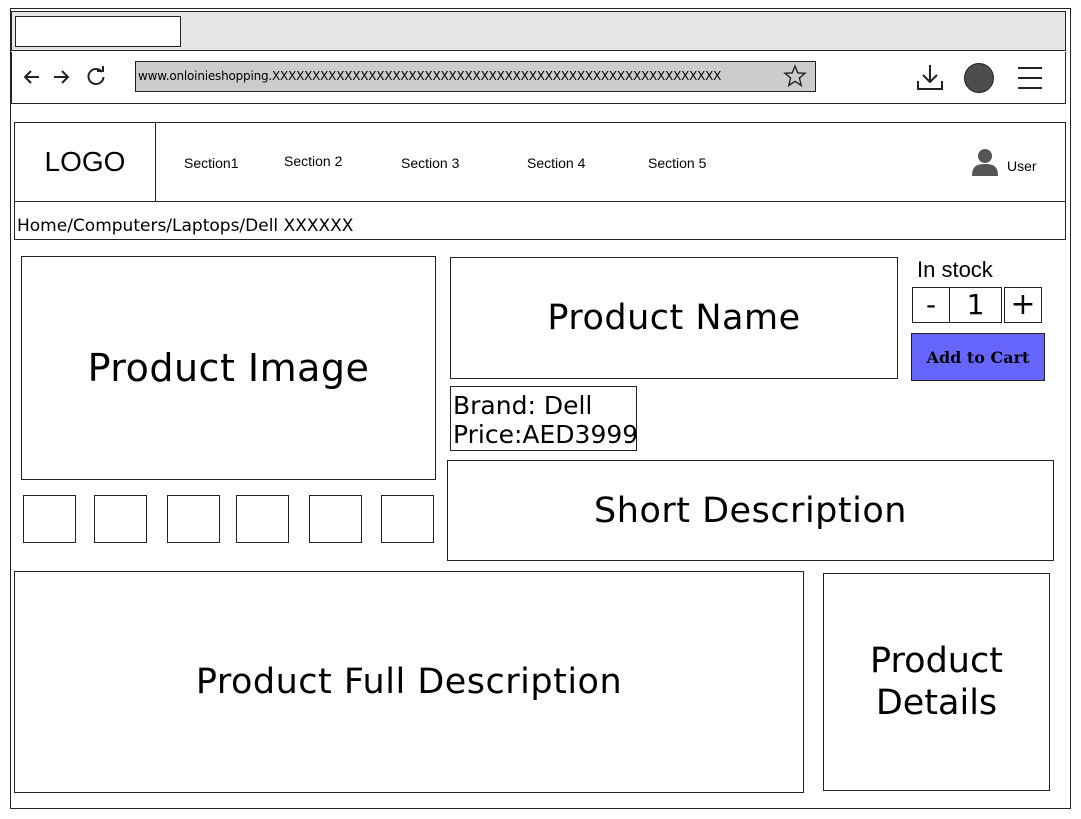 This screenshot has width=1081, height=819. Describe the element at coordinates (96, 76) in the screenshot. I see `reload-icon` at that location.